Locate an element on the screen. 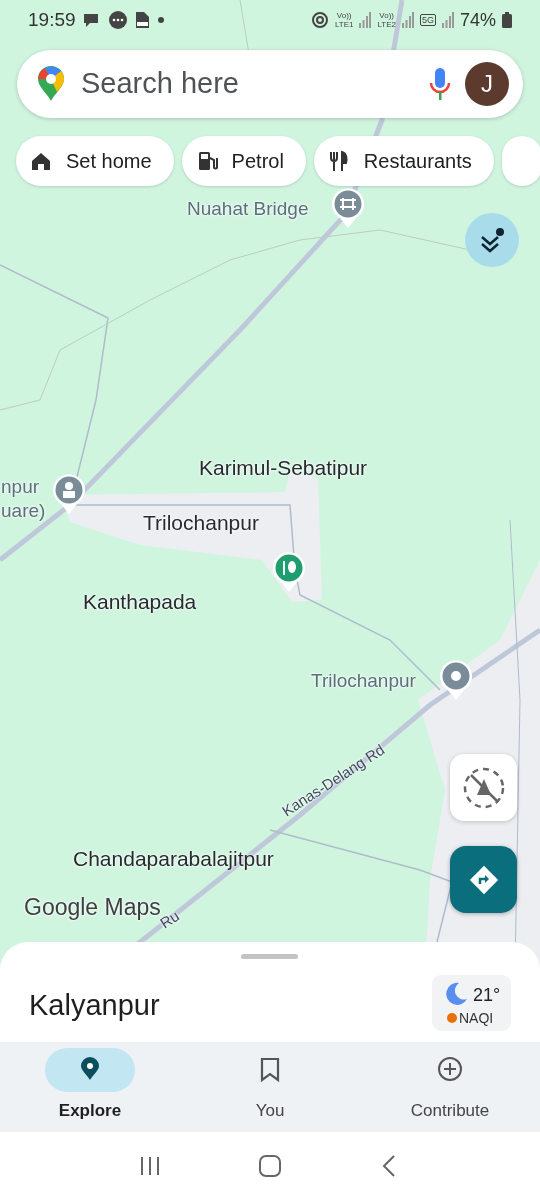 This screenshot has width=540, height=1200. hotspot-icon is located at coordinates (319, 20).